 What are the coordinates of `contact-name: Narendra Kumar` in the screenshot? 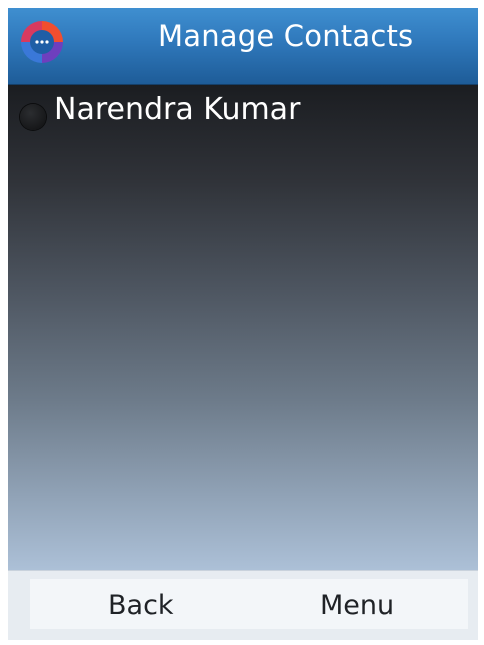 It's located at (177, 109).